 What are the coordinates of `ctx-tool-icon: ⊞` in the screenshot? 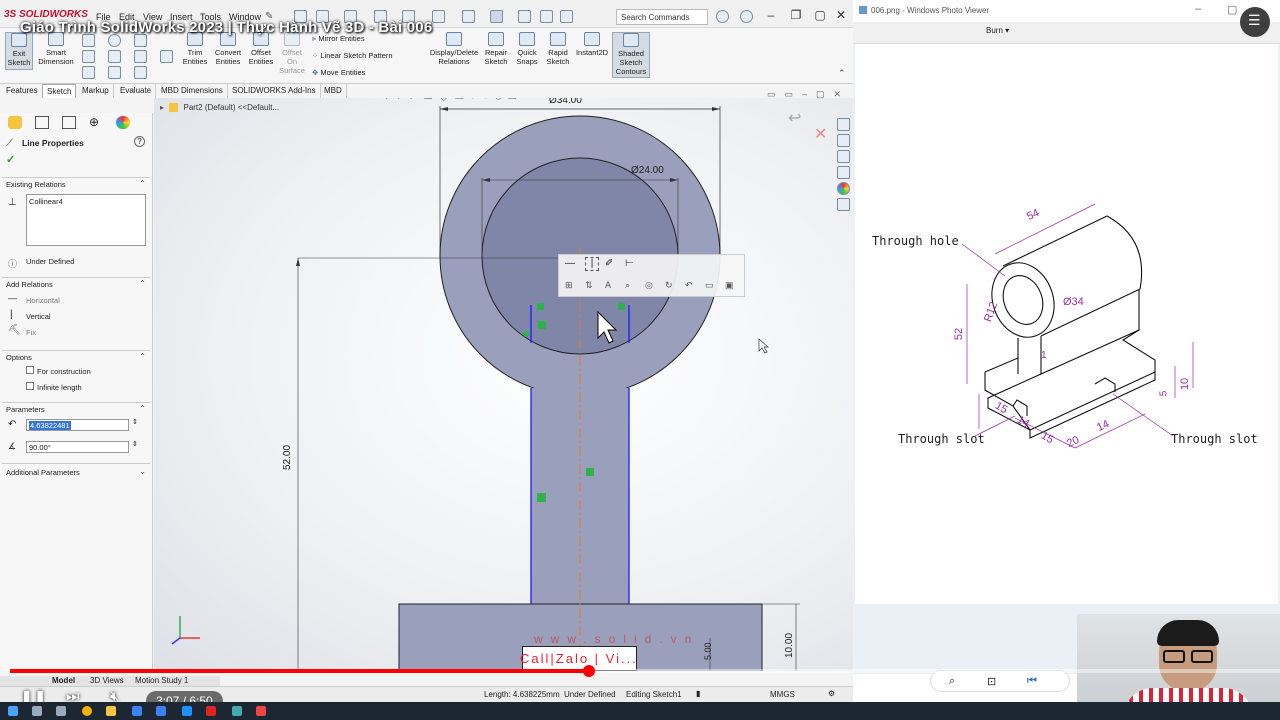 It's located at (569, 285).